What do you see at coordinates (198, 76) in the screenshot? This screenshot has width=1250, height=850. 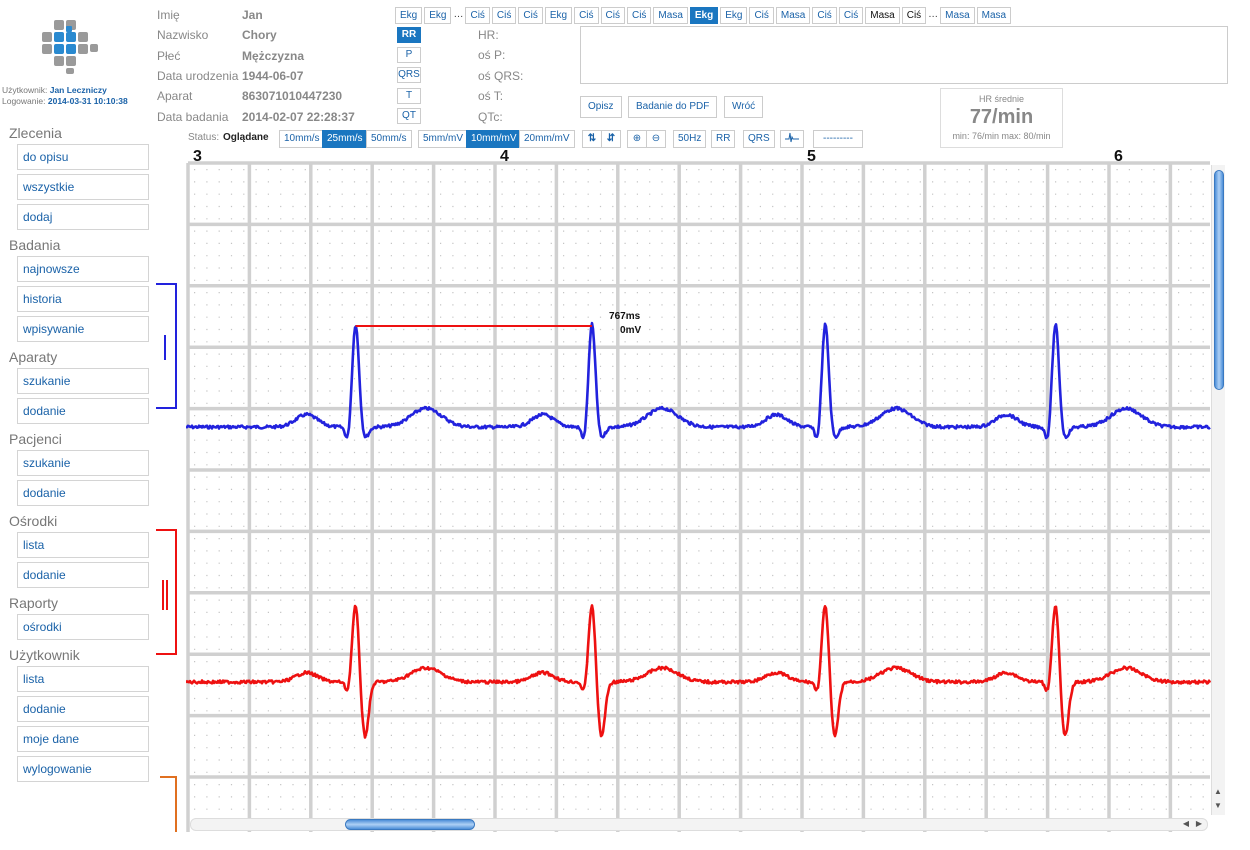 I see `patient-field-label: Data urodzenia` at bounding box center [198, 76].